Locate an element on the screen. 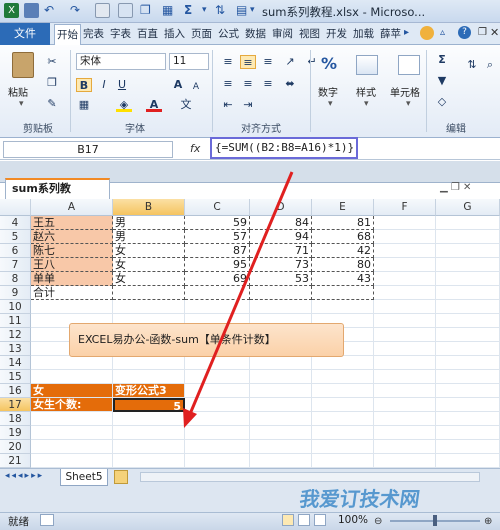 This screenshot has width=500, height=530. zoom-thumb is located at coordinates (435, 520).